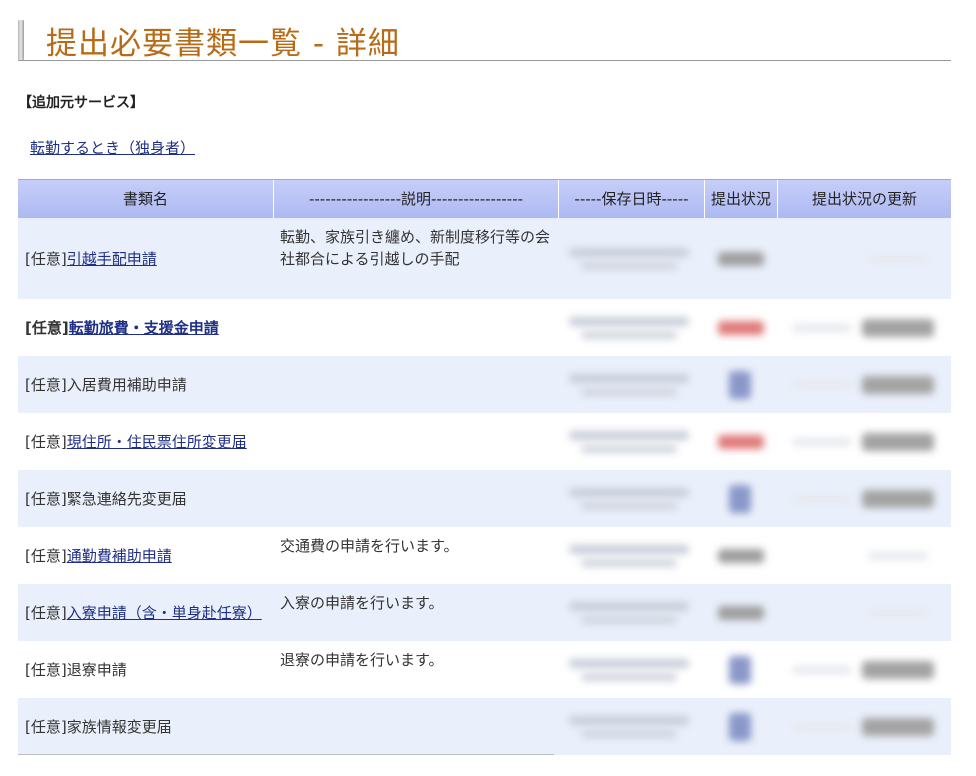  What do you see at coordinates (362, 660) in the screenshot?
I see `description-cell: 退寮の申請を行います。` at bounding box center [362, 660].